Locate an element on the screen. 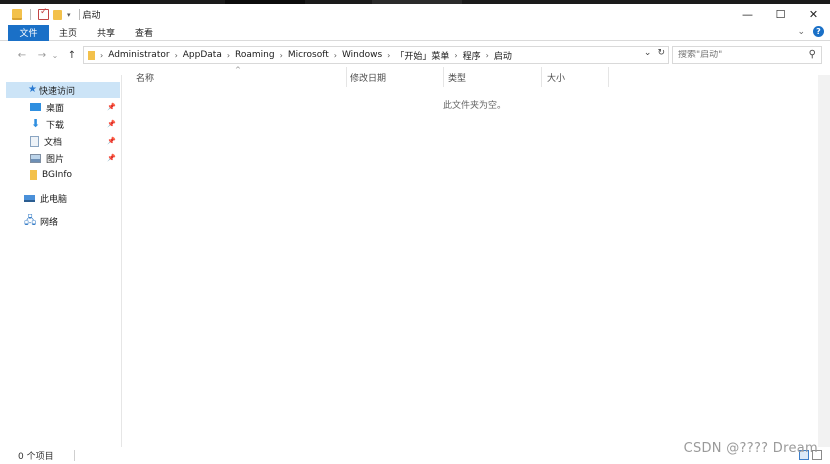 The width and height of the screenshot is (830, 464). nav-item-bginfo: BGInfo is located at coordinates (75, 175).